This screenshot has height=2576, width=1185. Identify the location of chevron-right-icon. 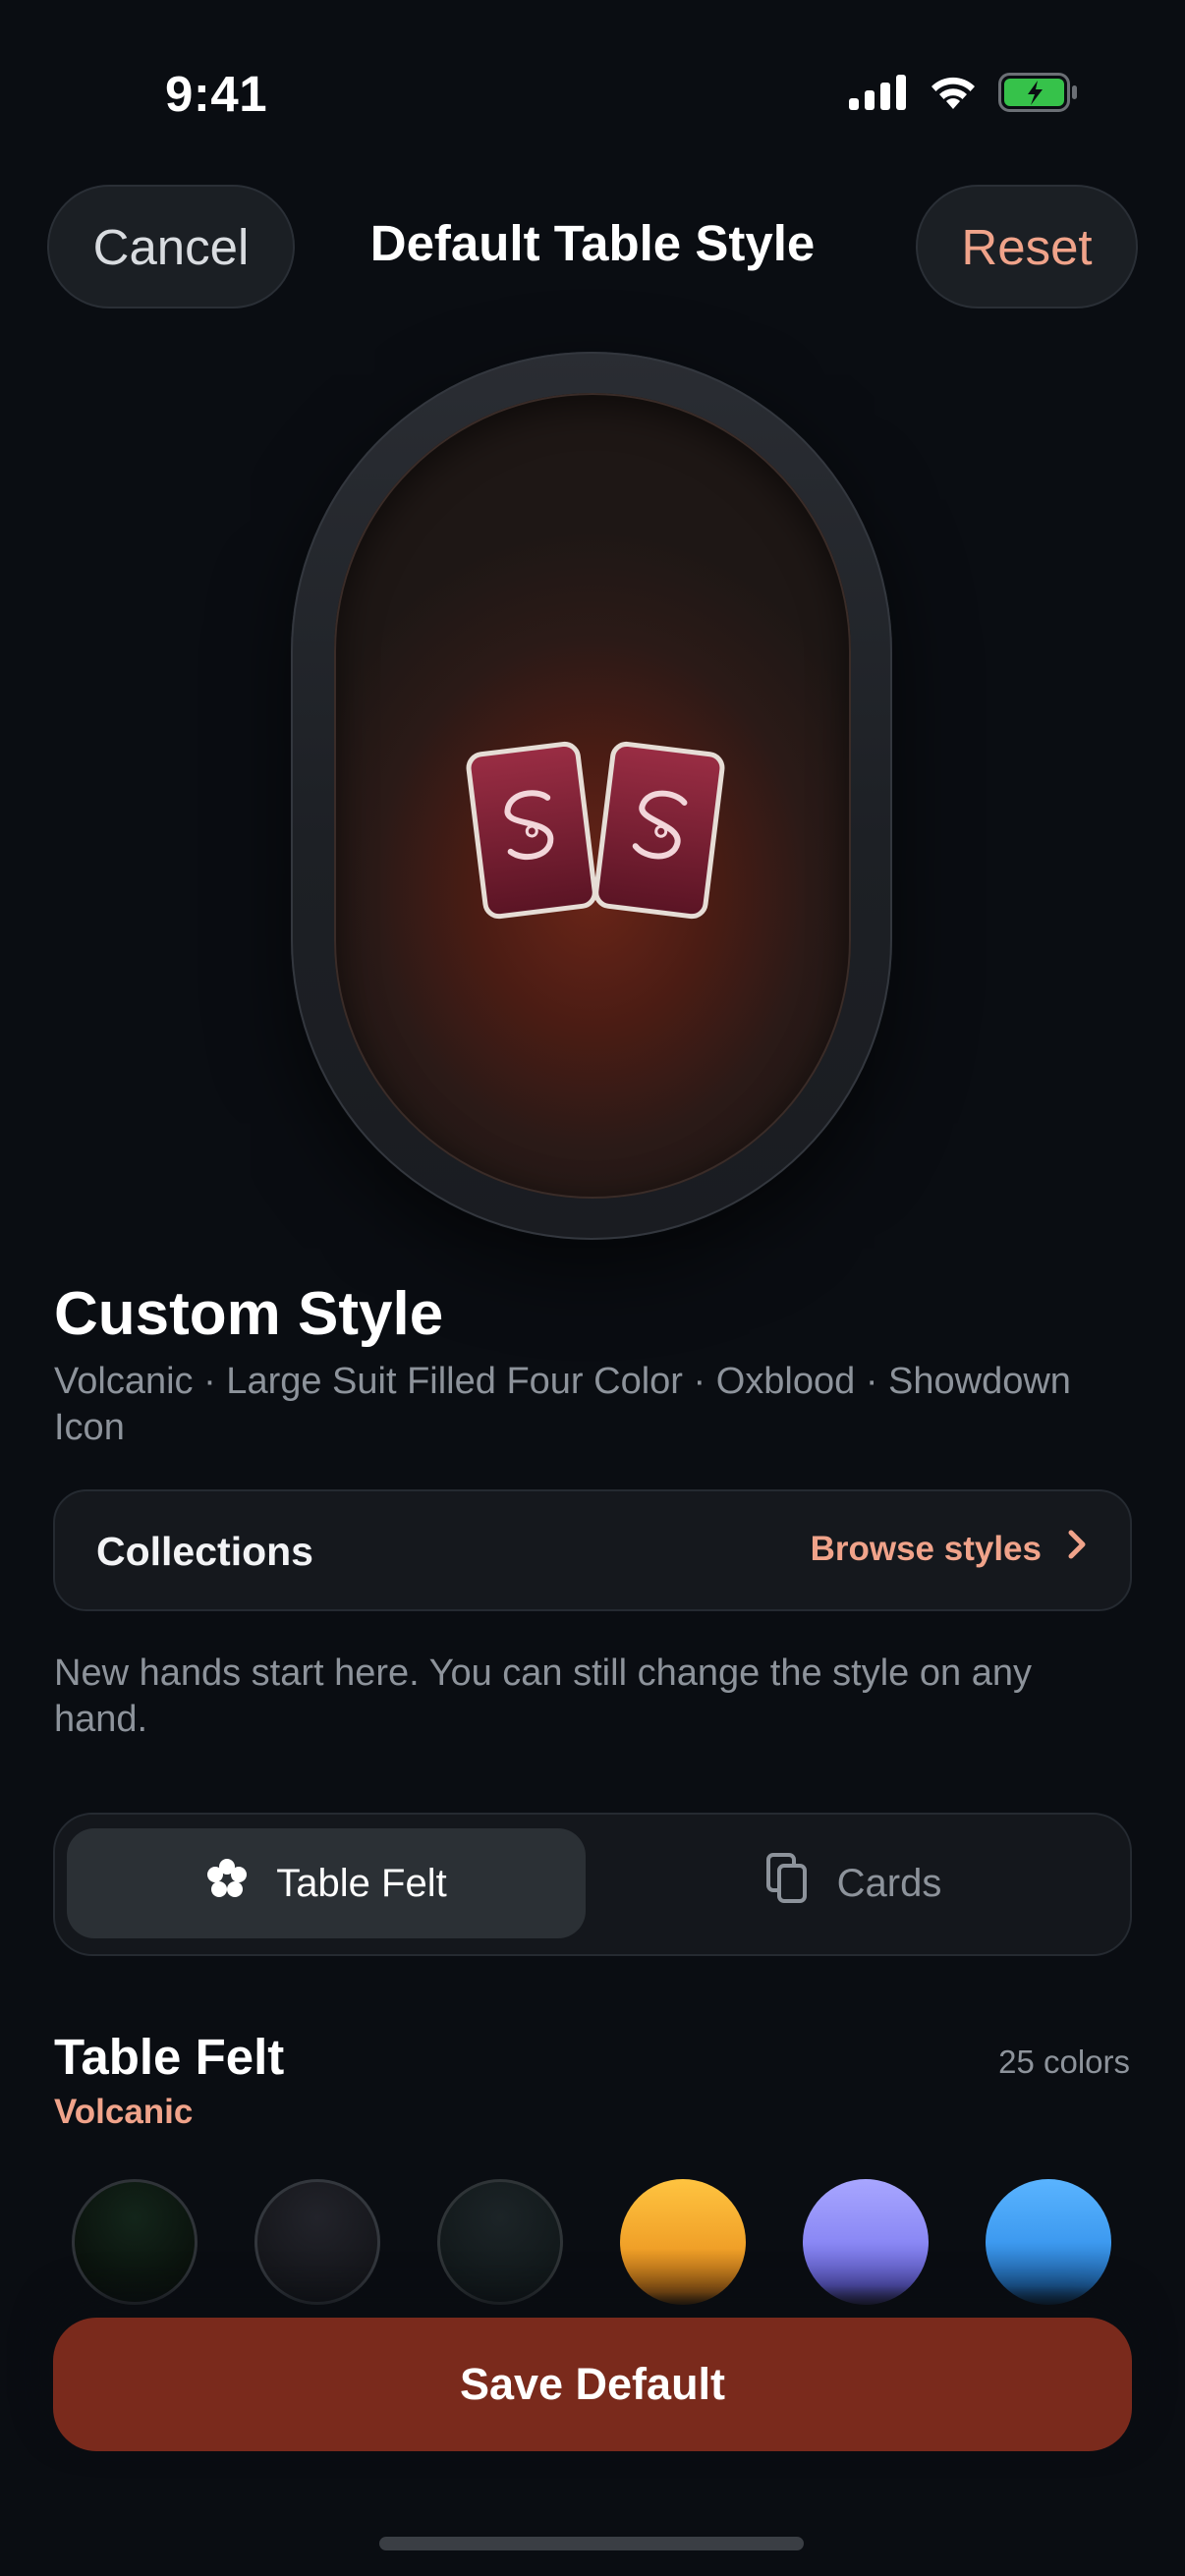
(1077, 1549).